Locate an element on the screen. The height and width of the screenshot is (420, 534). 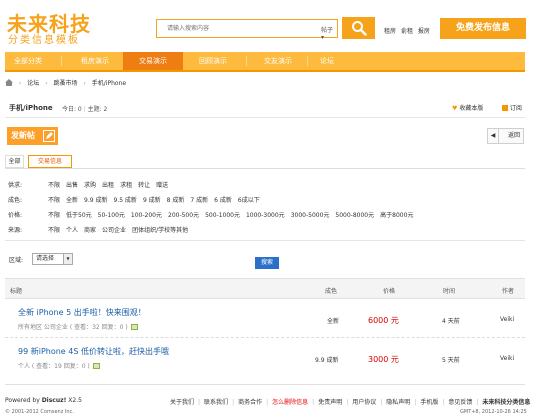
thread-title-link: 全新 iPhone 5 出手啦！快来围观！ is located at coordinates (82, 312).